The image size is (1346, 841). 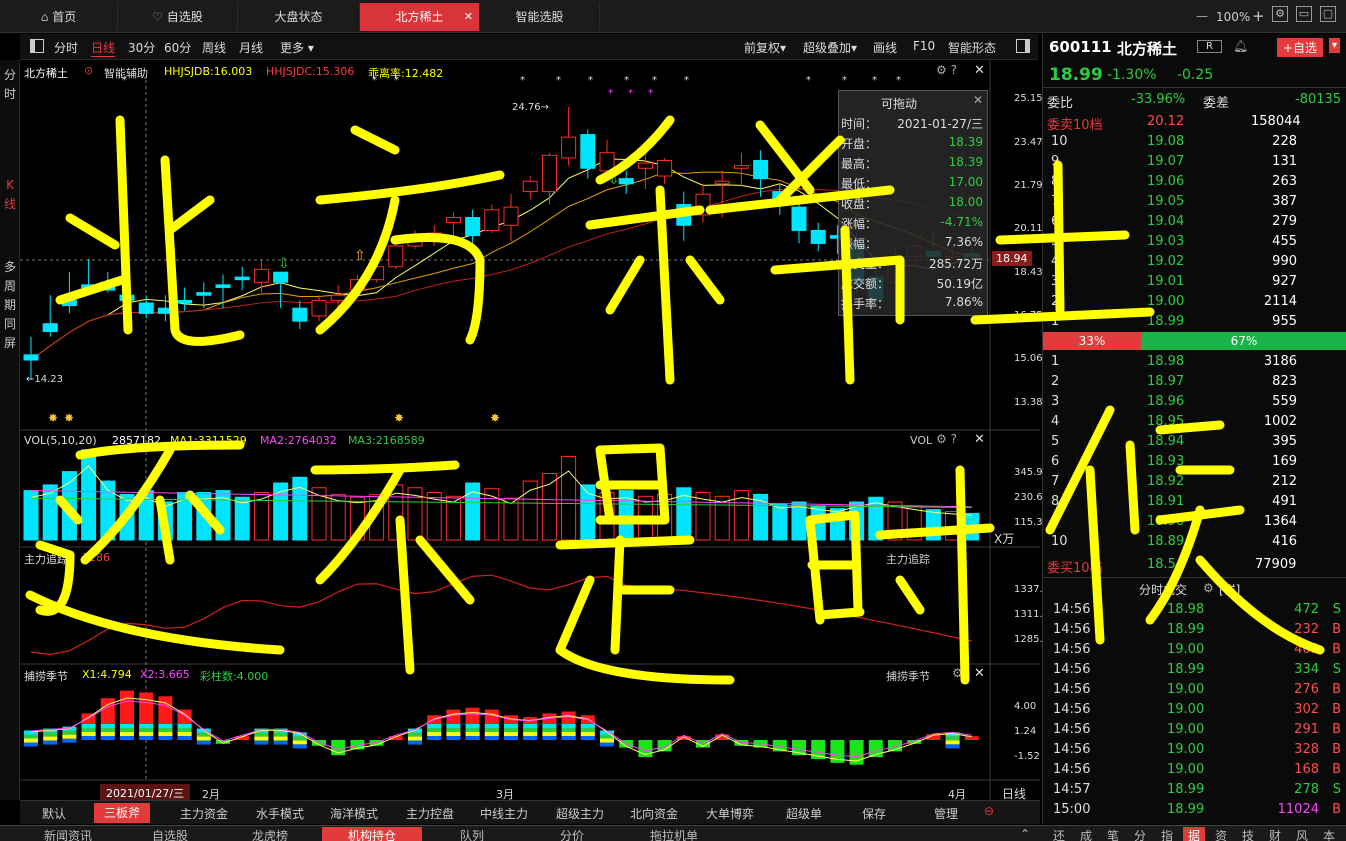 I want to click on side-tab: 还, so click(x=1059, y=834).